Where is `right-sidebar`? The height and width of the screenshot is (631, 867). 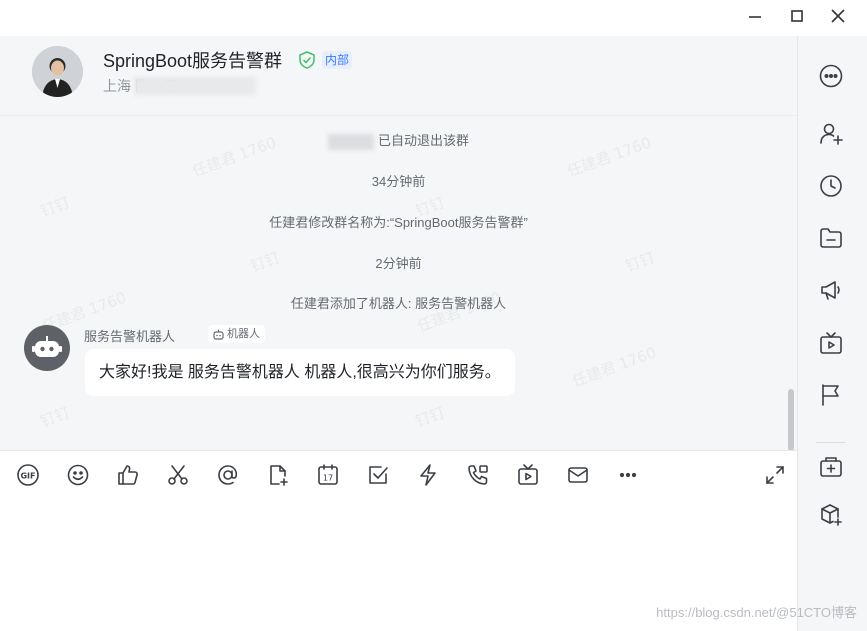
right-sidebar is located at coordinates (832, 333).